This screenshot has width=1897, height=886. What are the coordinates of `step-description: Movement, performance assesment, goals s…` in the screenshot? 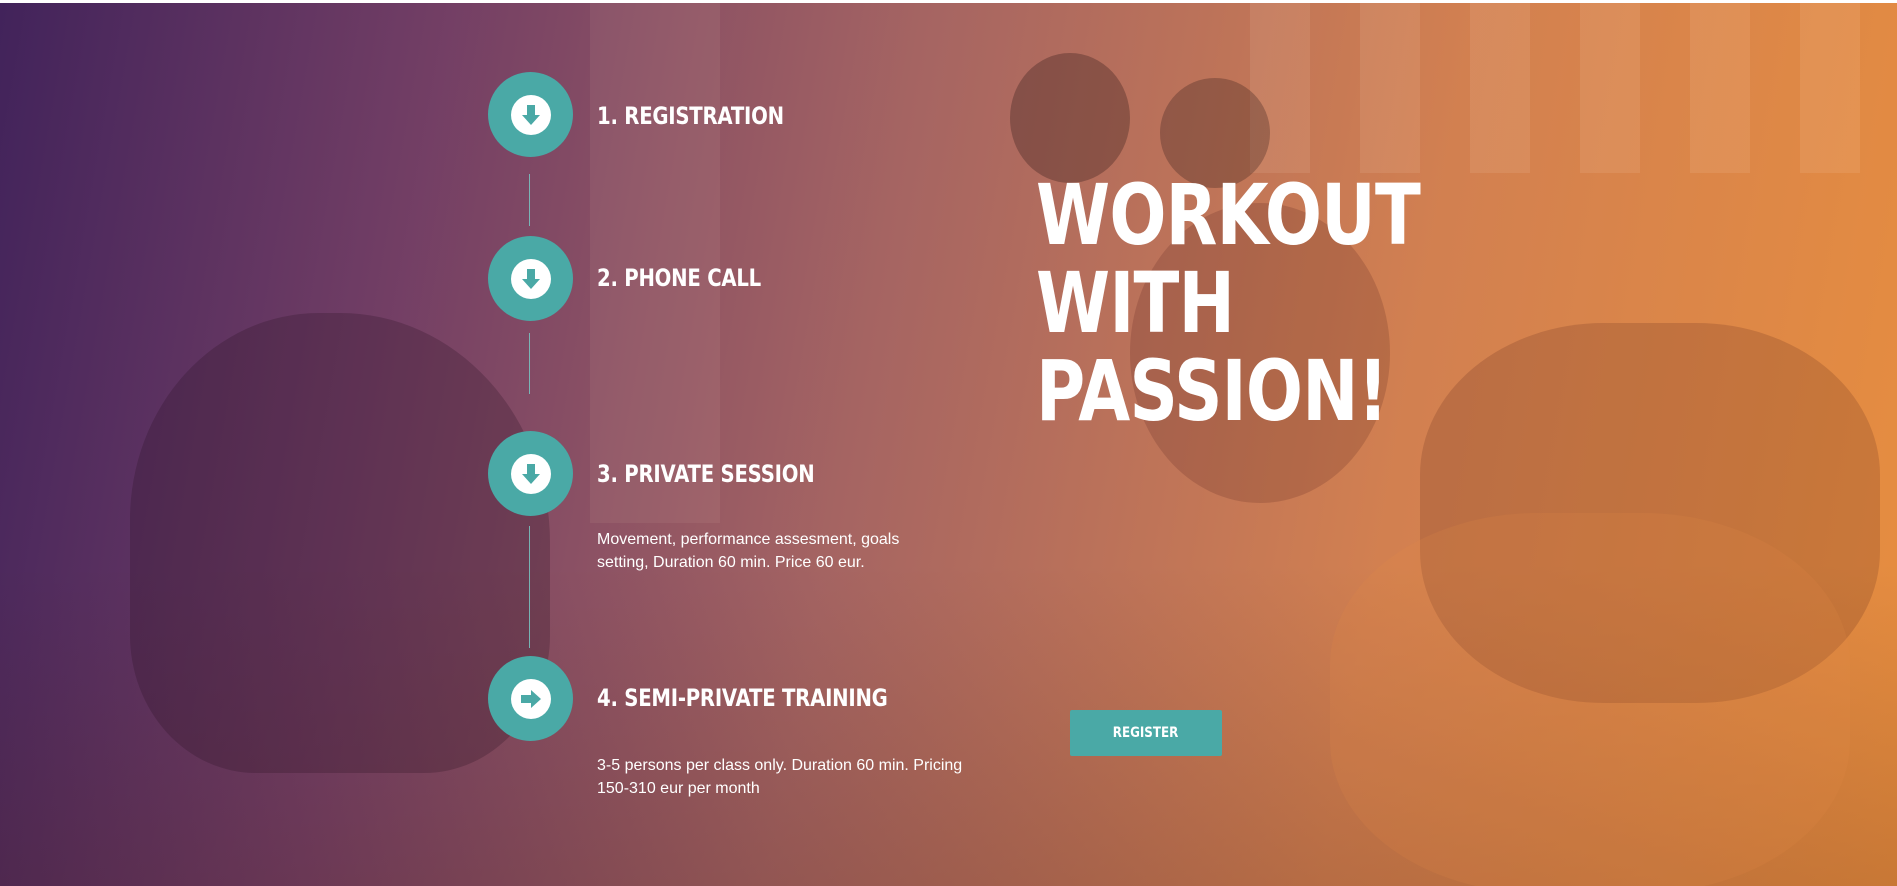 It's located at (748, 551).